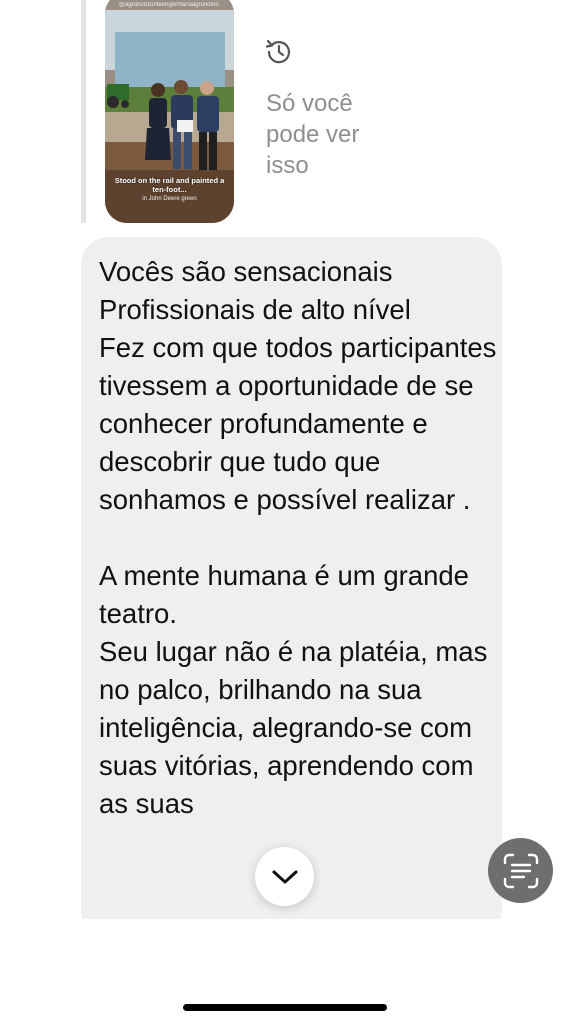  Describe the element at coordinates (285, 1007) in the screenshot. I see `home-indicator` at that location.